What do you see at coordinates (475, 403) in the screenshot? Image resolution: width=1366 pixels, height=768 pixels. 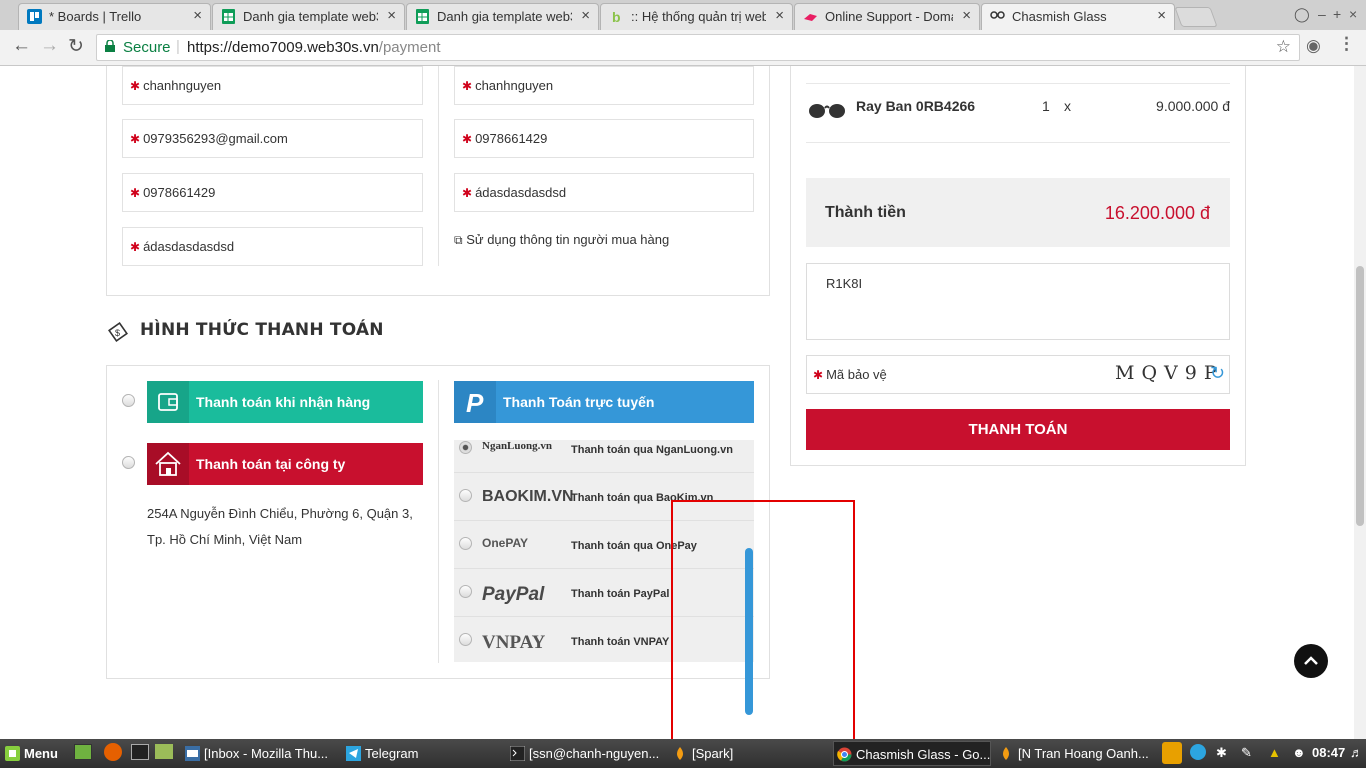 I see `svg-text: P` at bounding box center [475, 403].